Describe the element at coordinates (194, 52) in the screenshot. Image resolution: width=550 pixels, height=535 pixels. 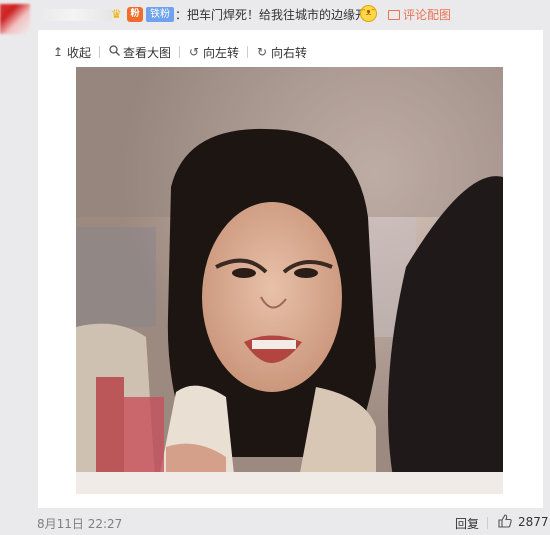
I see `rotate-left-icon: ↺` at that location.